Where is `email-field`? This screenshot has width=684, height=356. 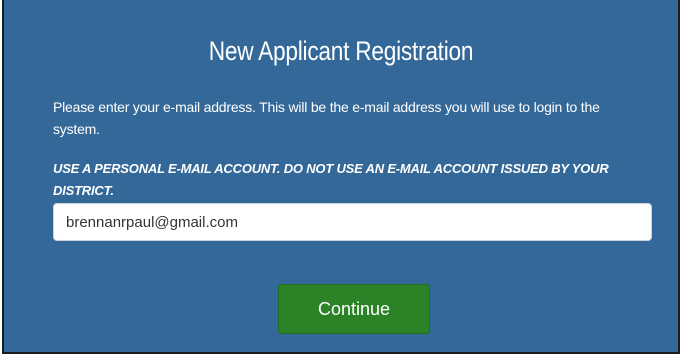
email-field is located at coordinates (352, 222).